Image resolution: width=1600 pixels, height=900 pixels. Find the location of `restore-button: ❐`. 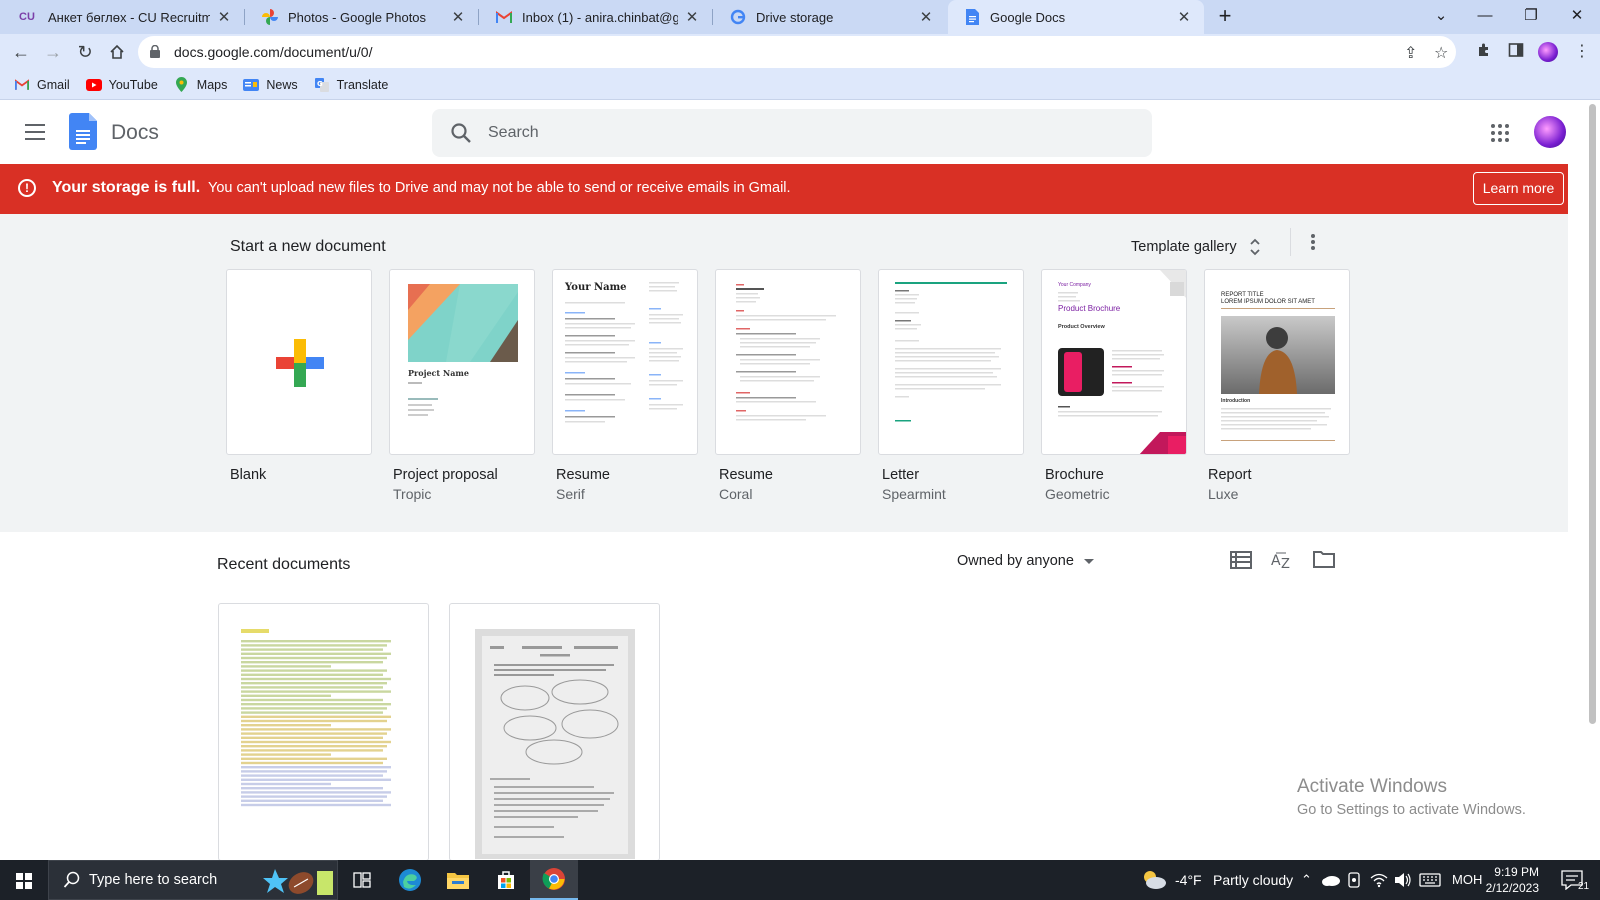

restore-button: ❐ is located at coordinates (1531, 17).